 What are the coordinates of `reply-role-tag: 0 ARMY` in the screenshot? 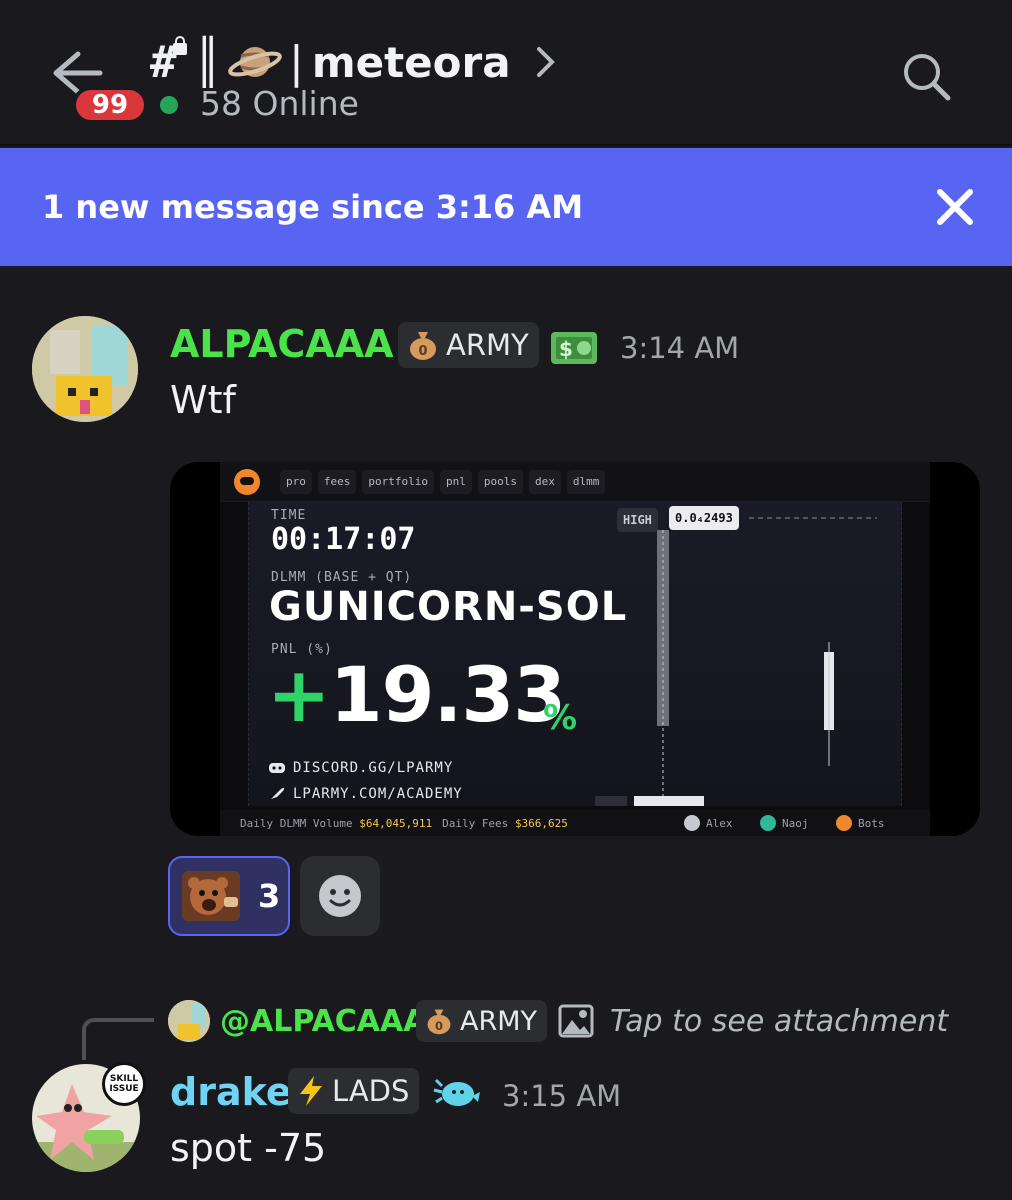 It's located at (482, 1021).